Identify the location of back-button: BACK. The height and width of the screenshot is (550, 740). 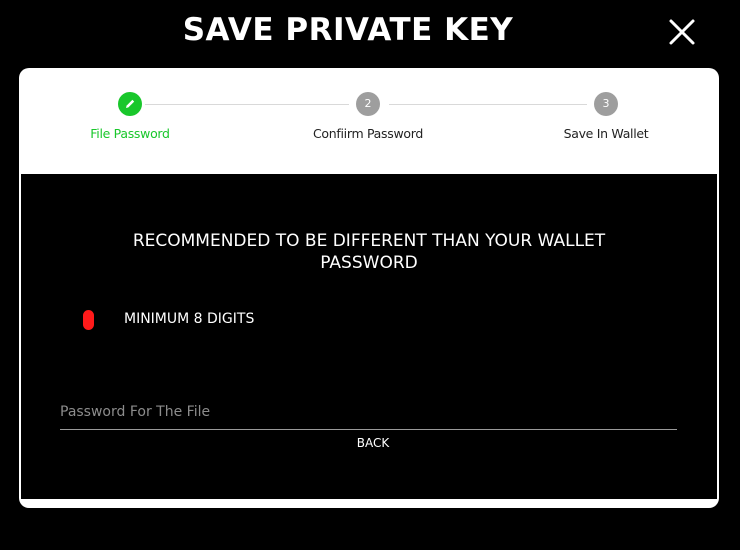
(373, 443).